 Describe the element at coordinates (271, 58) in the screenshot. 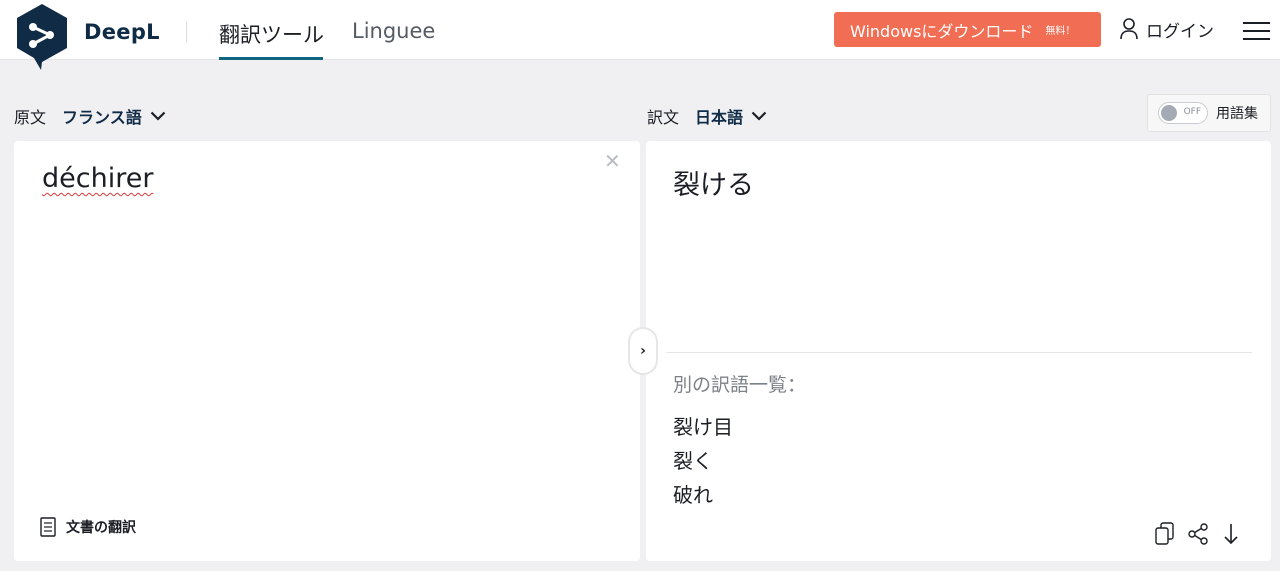

I see `active-tab-indicator` at that location.